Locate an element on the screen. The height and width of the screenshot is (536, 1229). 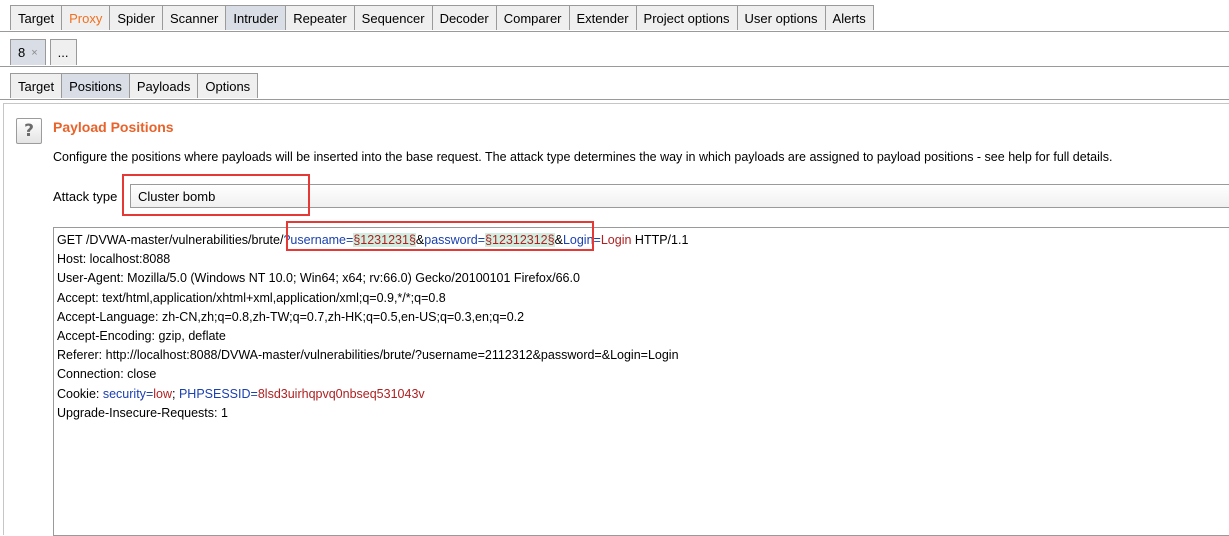
cookie-security-value: low is located at coordinates (163, 393).